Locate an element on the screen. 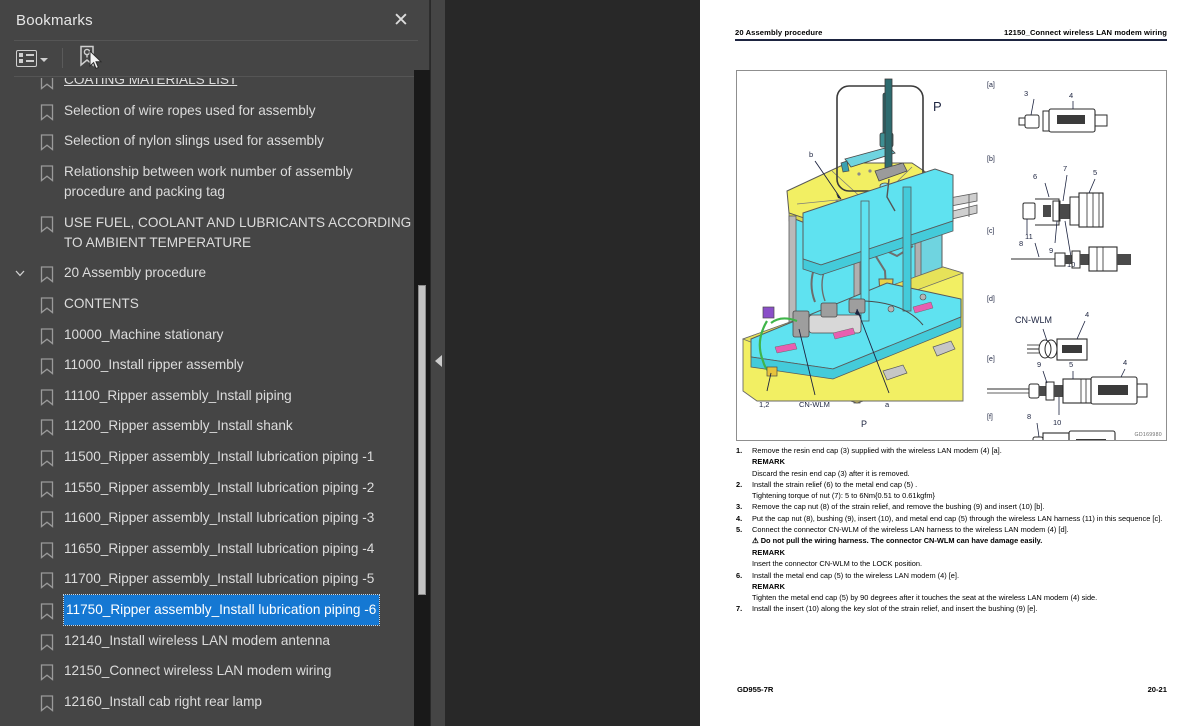 This screenshot has height=726, width=1200. bookmark-item: CONTENTS is located at coordinates (207, 304).